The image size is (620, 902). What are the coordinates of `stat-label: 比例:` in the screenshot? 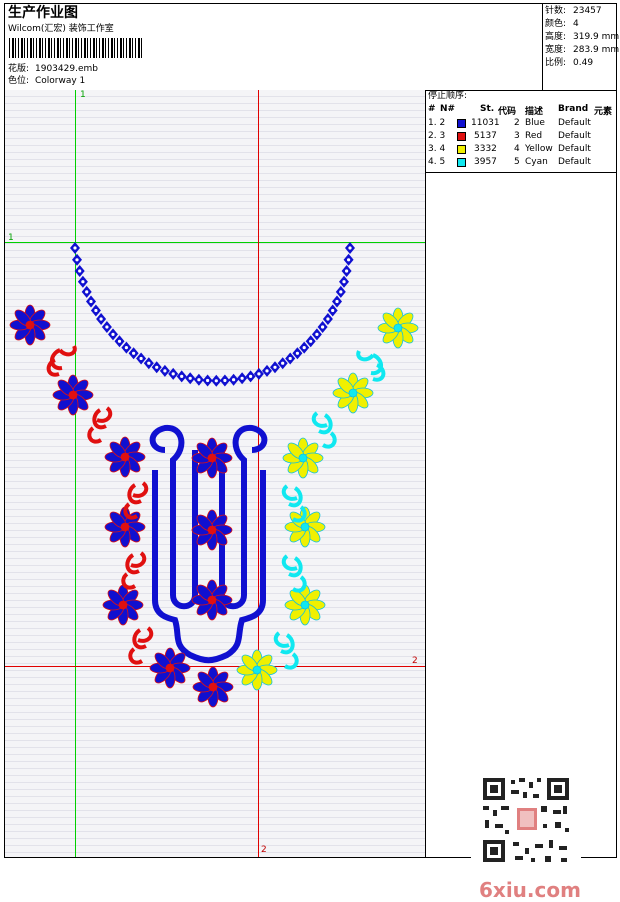 It's located at (556, 63).